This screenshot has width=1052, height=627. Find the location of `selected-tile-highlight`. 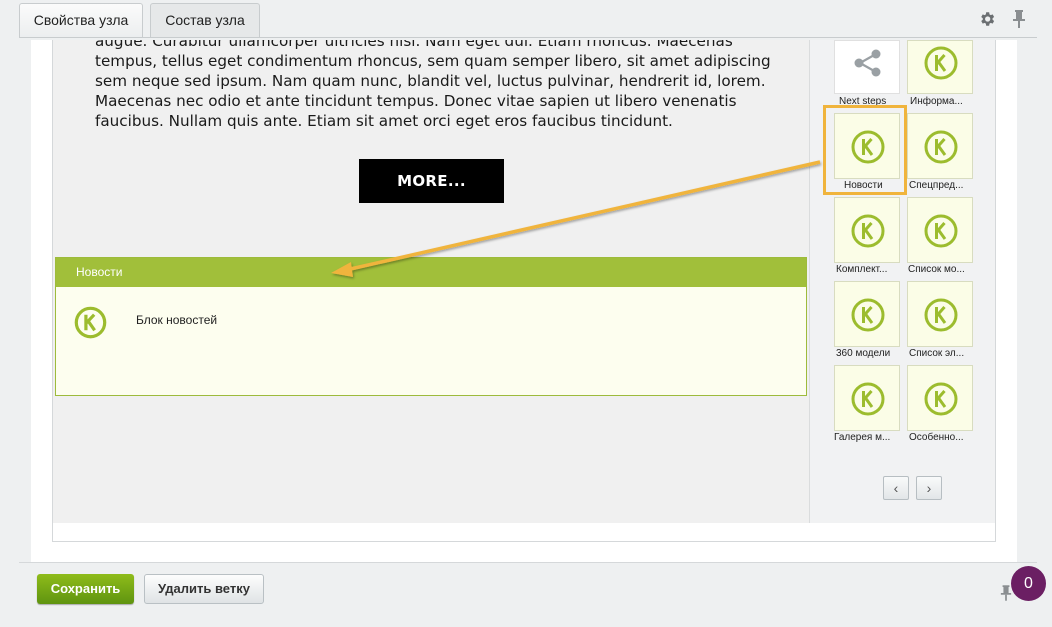

selected-tile-highlight is located at coordinates (865, 150).